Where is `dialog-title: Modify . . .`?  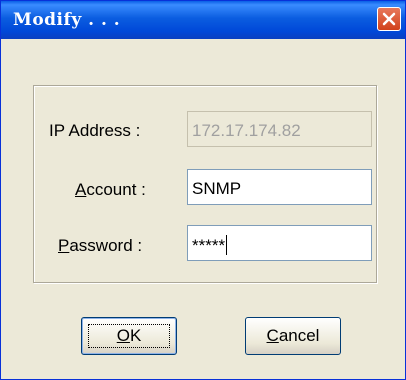
dialog-title: Modify . . . is located at coordinates (67, 20).